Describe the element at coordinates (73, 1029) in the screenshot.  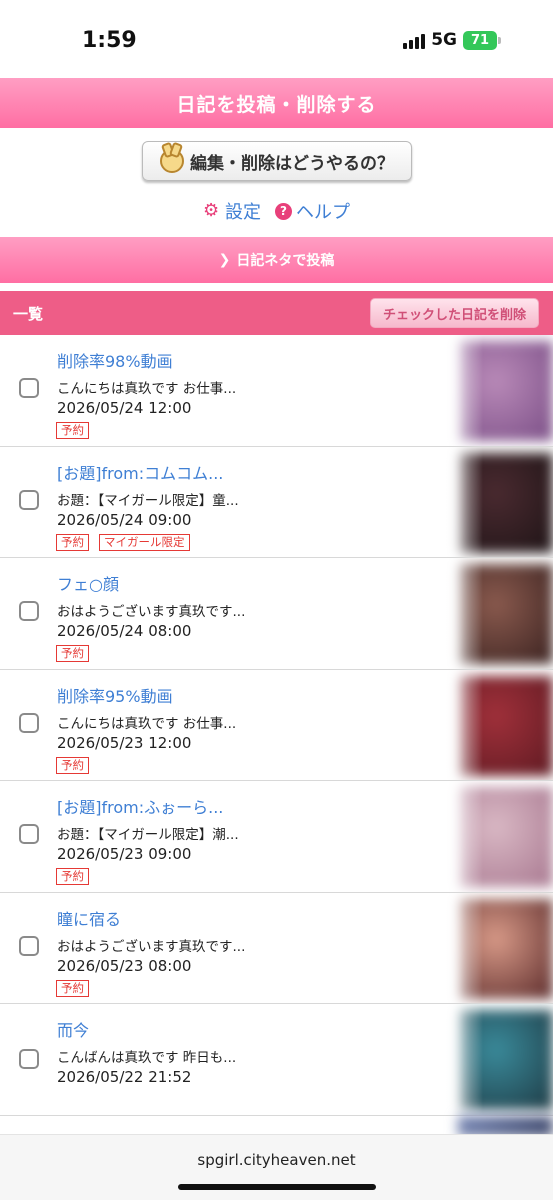
I see `entry-title: 而今` at that location.